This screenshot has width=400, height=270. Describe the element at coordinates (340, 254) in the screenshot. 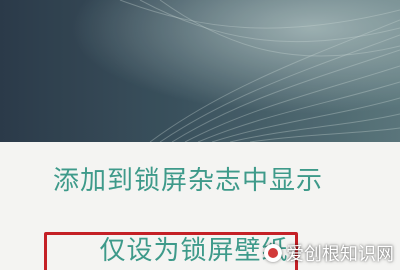

I see `watermark-text: 爱创根知识网` at that location.